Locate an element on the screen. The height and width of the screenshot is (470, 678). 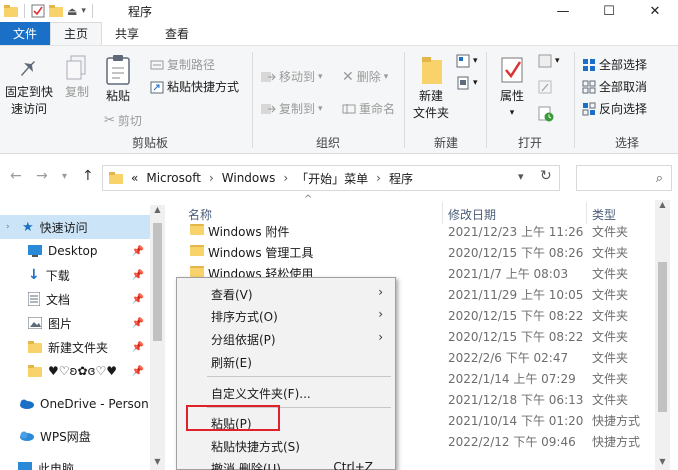
file-name: Windows 管理工具 is located at coordinates (261, 253).